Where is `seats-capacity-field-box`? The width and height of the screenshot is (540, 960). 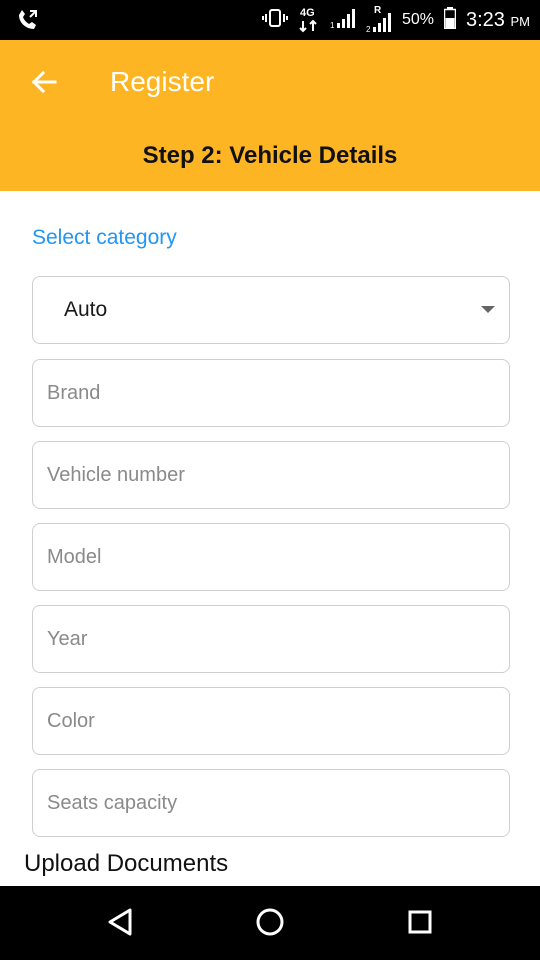
seats-capacity-field-box is located at coordinates (271, 803).